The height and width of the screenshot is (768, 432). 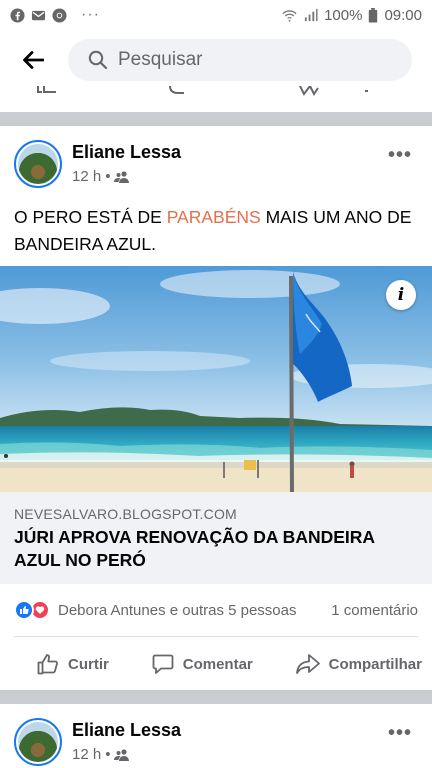 I want to click on arrow-left-icon, so click(x=33, y=60).